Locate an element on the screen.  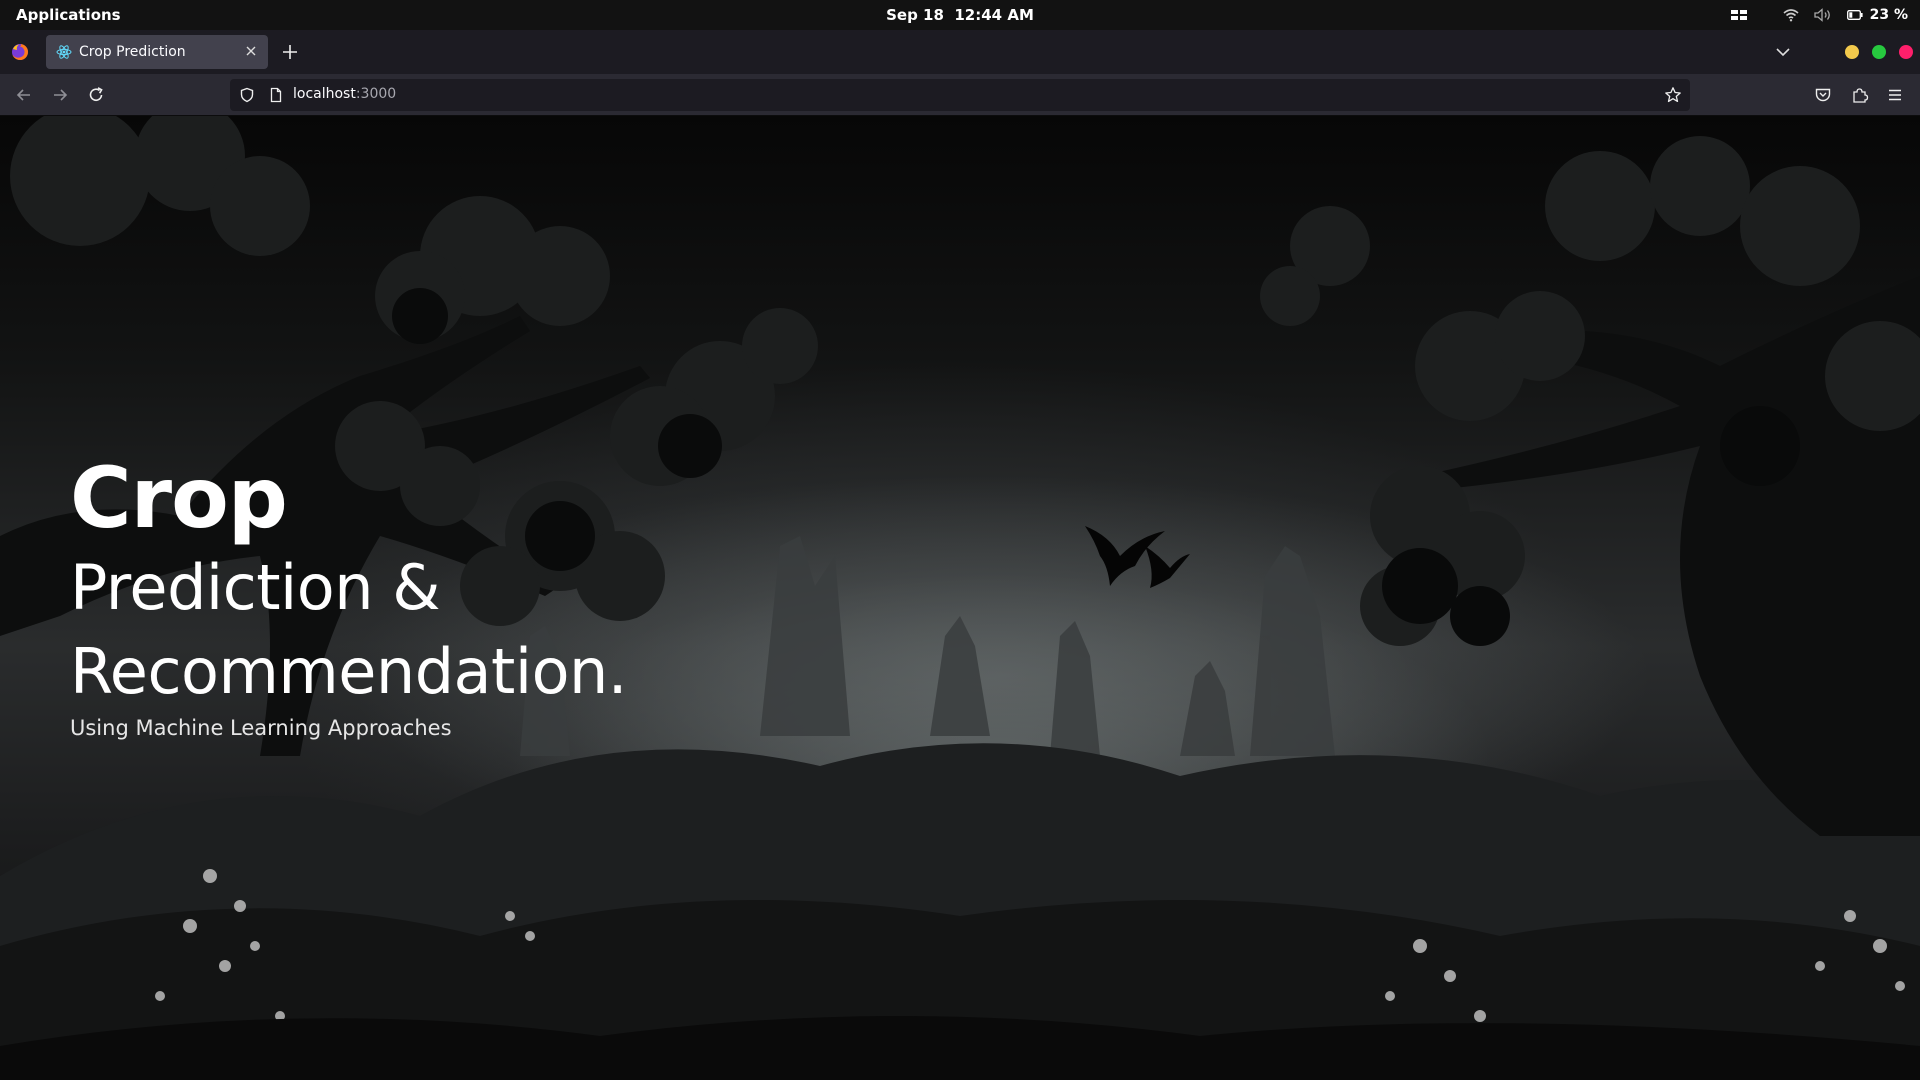
system-tray: 23 % is located at coordinates (1819, 15).